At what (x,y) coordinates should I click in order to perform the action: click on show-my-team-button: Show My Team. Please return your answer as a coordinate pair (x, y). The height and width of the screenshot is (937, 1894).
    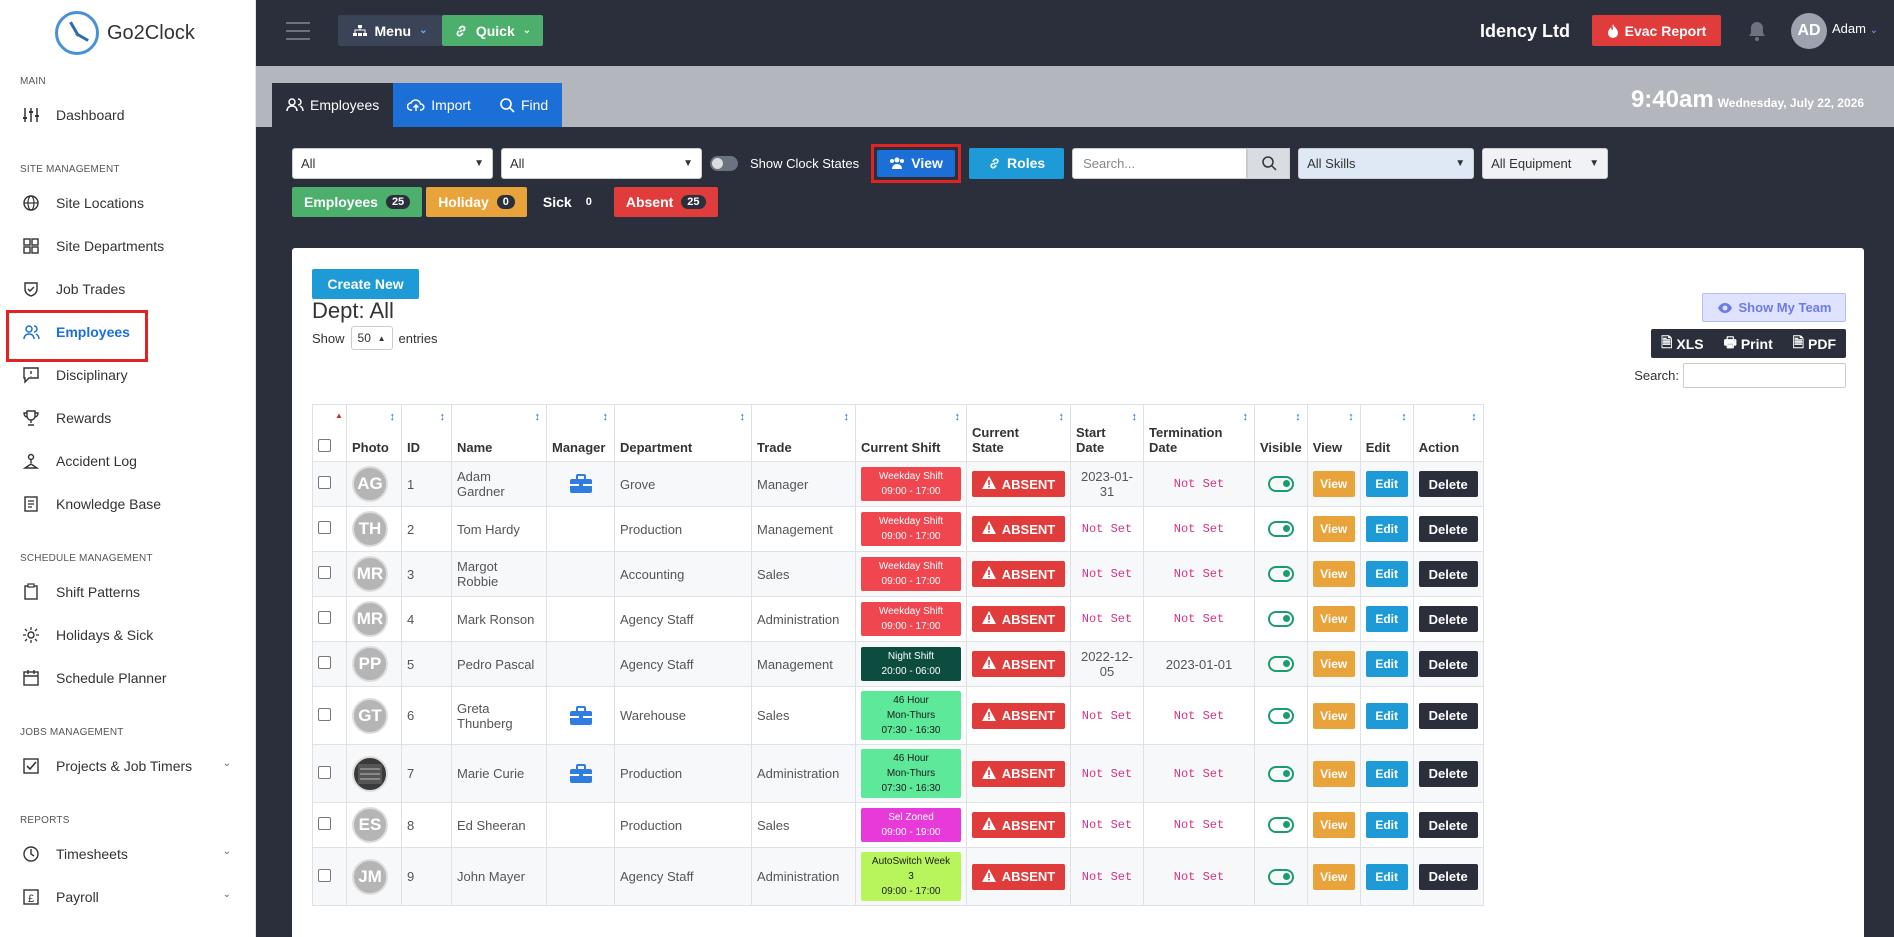
    Looking at the image, I should click on (1774, 307).